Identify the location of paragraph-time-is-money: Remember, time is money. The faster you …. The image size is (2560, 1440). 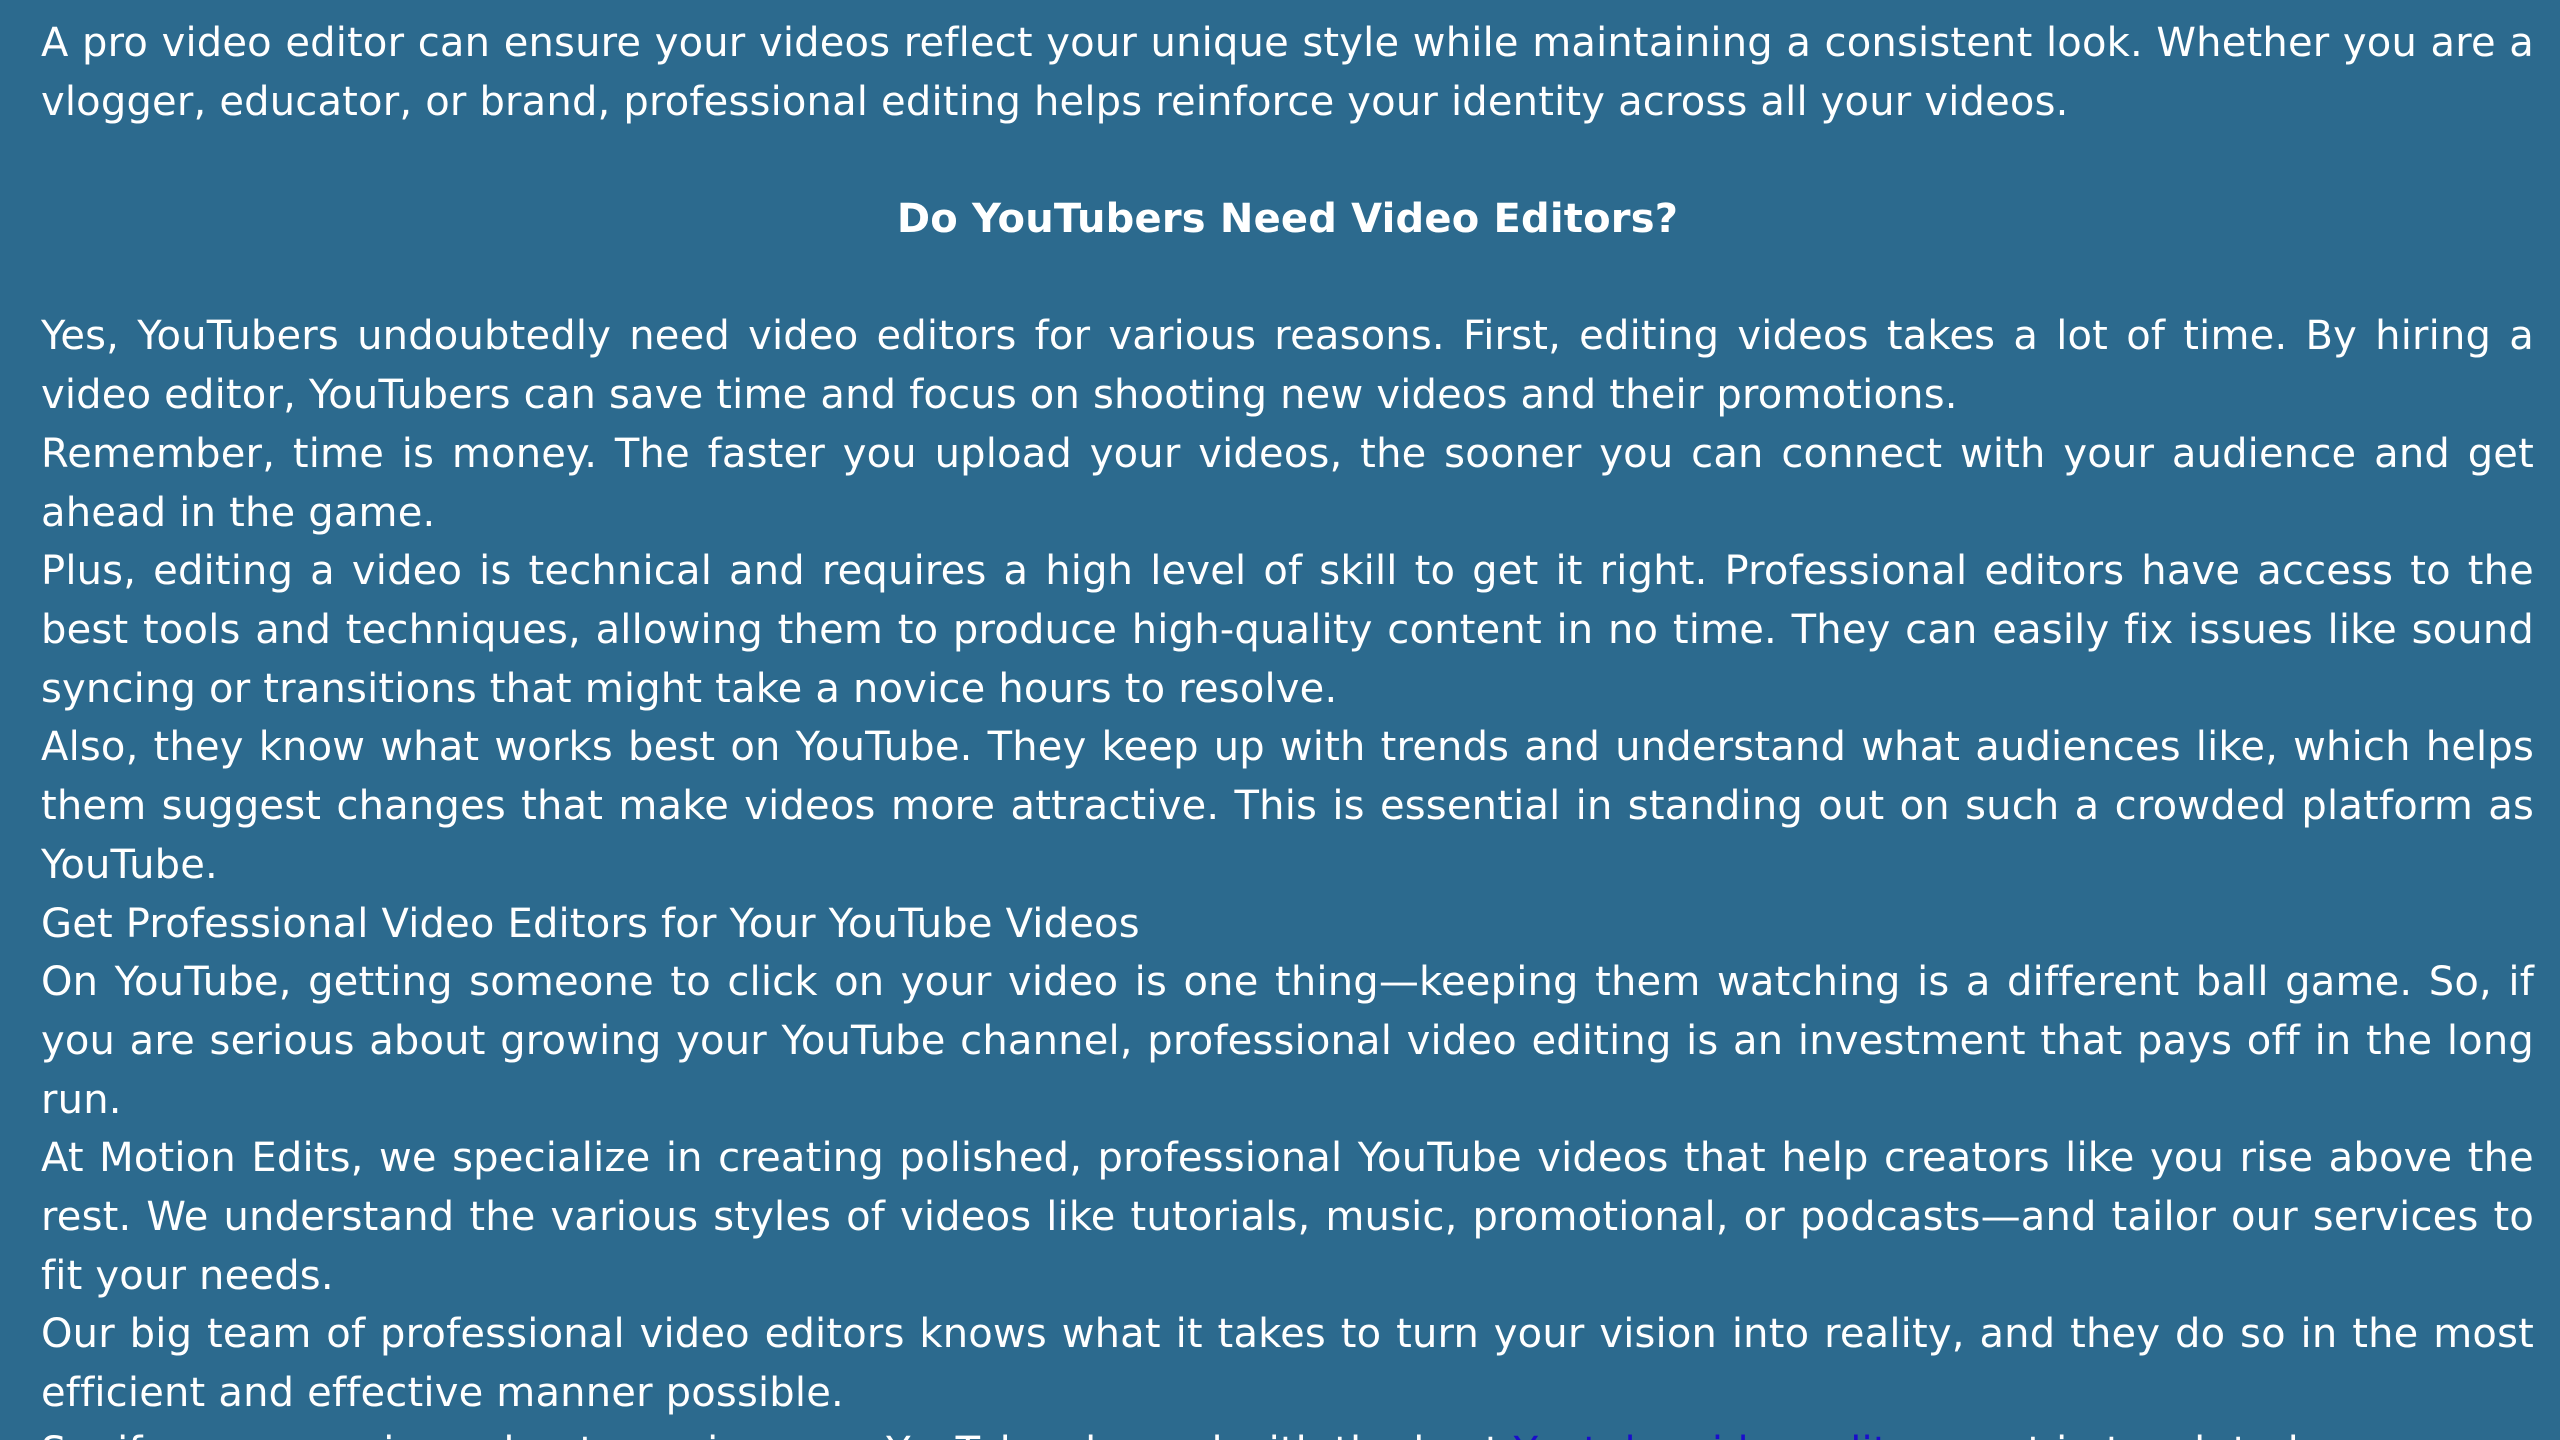
(1287, 483).